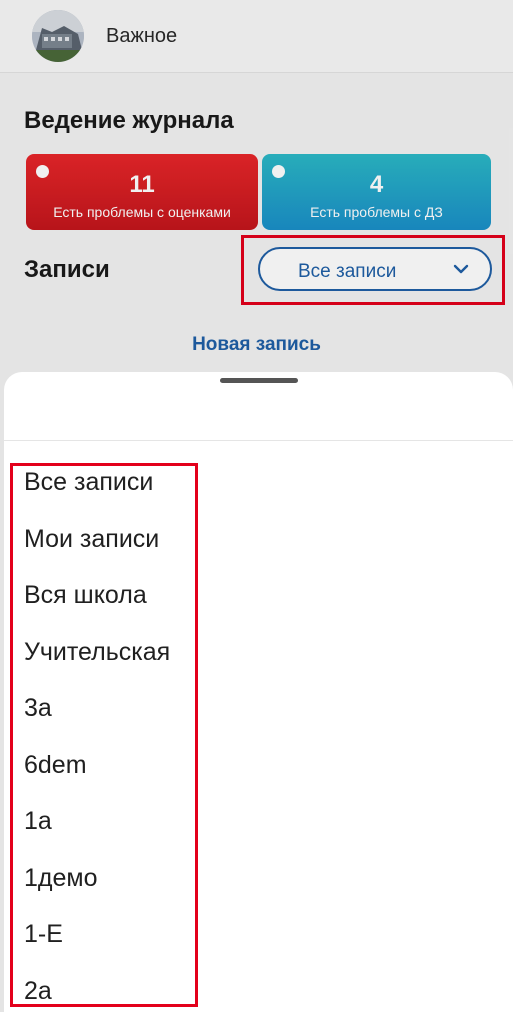 This screenshot has width=513, height=1012. Describe the element at coordinates (259, 380) in the screenshot. I see `sheet-drag-handle` at that location.